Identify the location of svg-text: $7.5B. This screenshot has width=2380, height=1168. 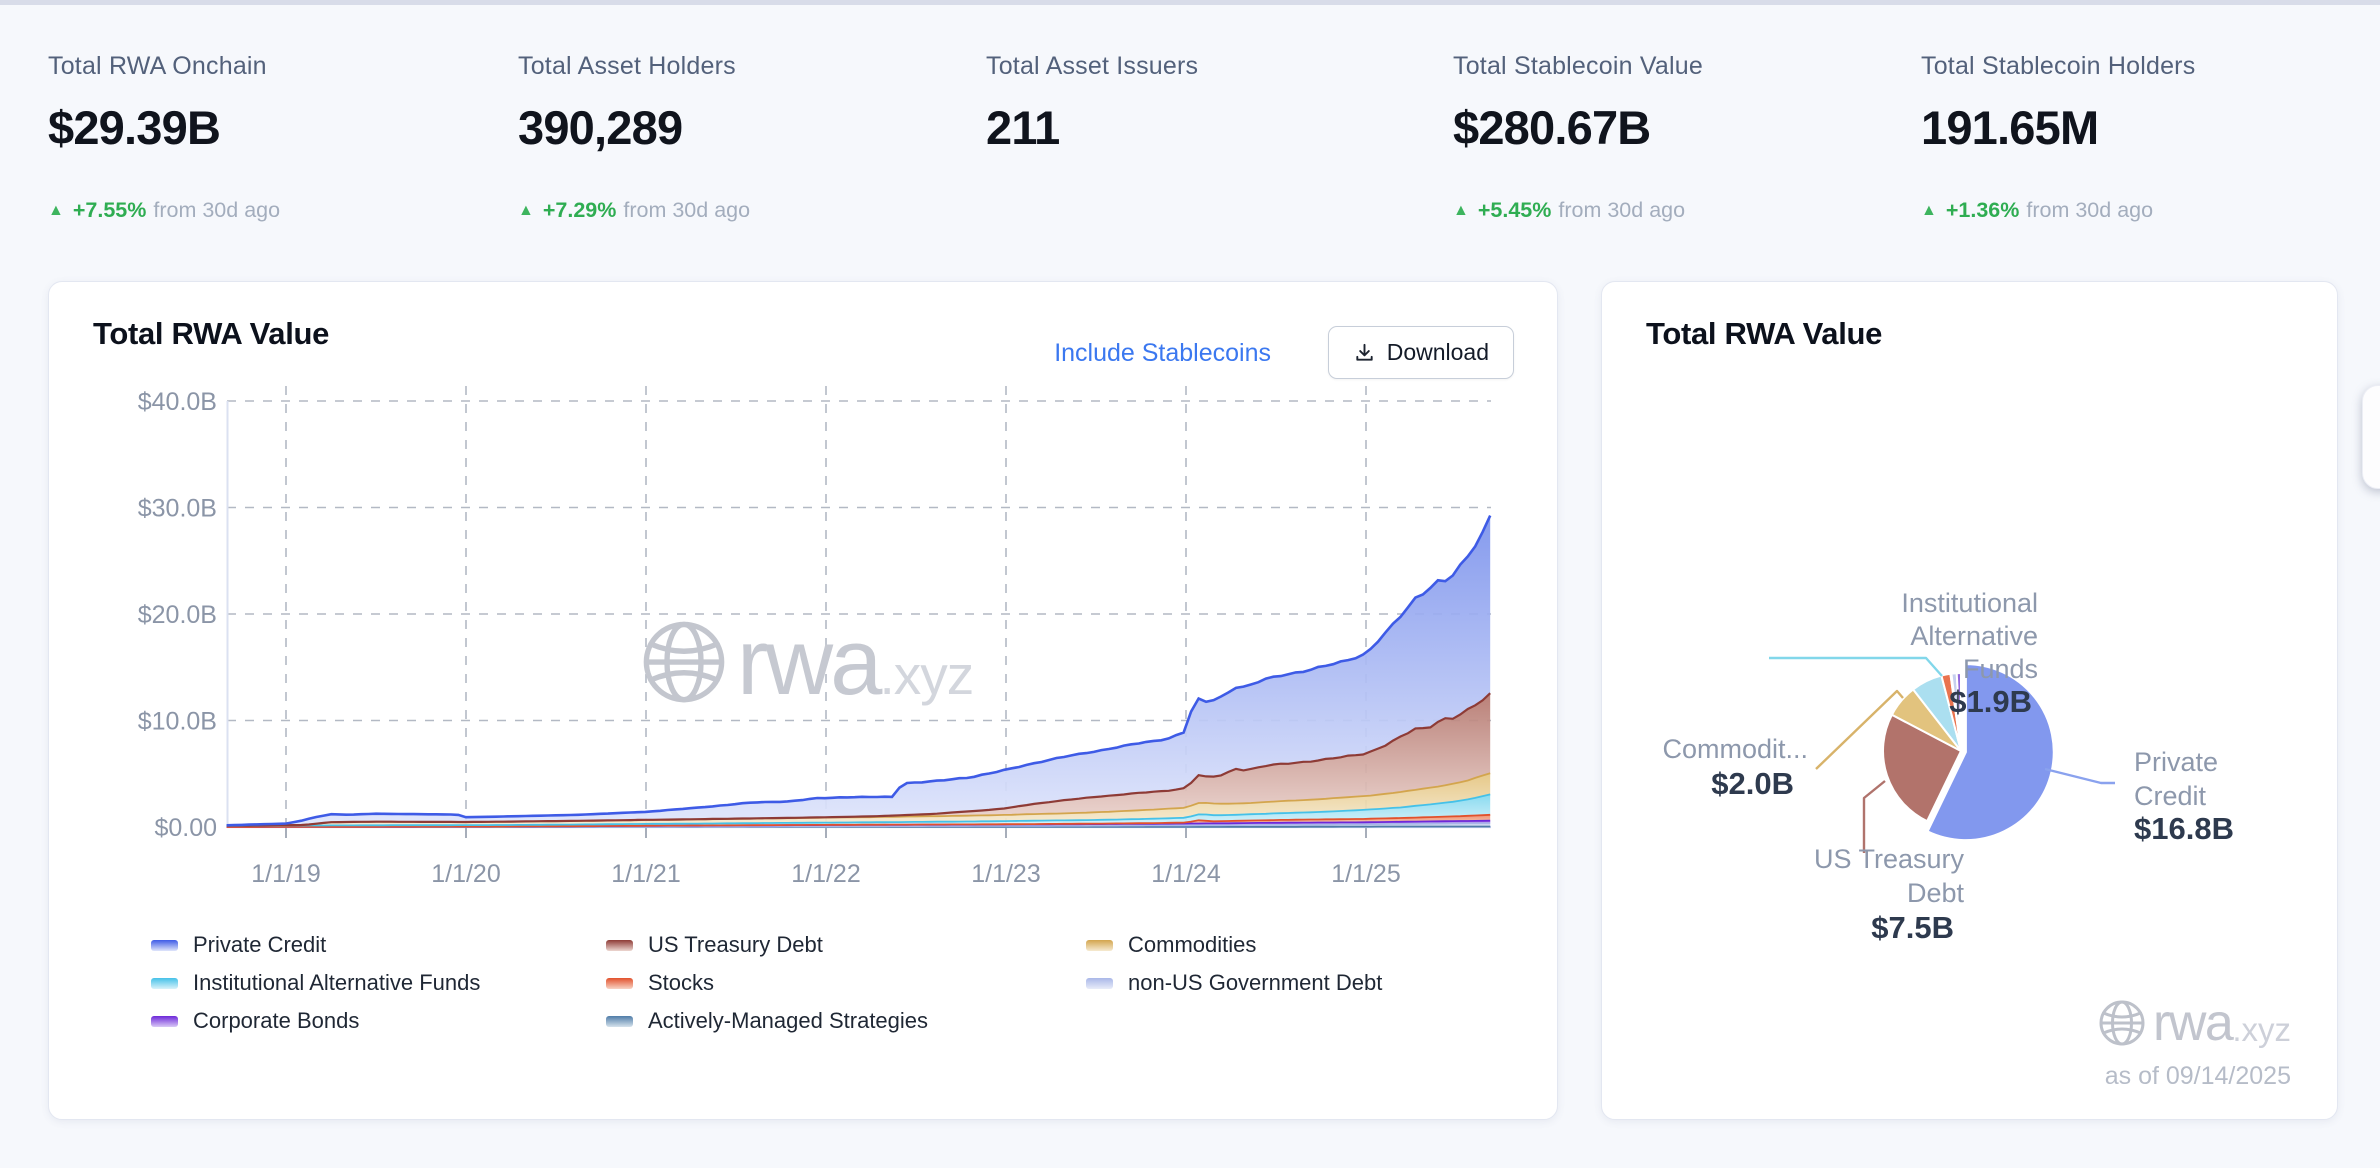
(1912, 927).